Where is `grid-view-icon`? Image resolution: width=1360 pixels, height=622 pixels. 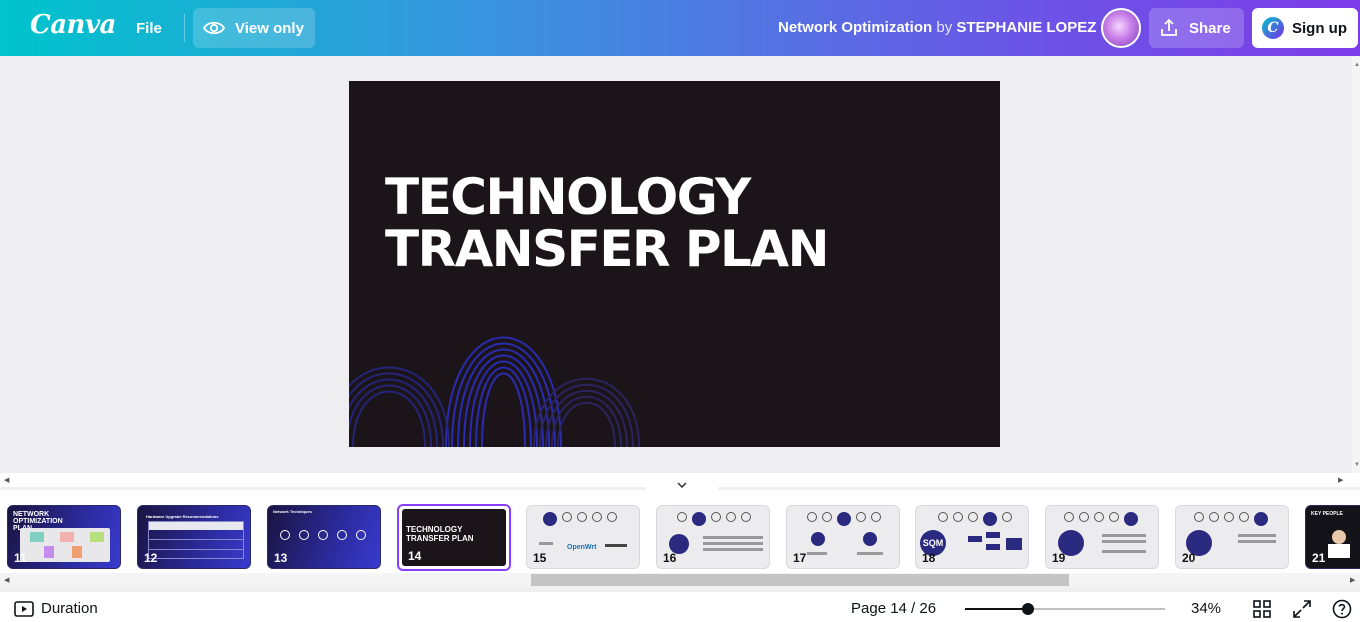 grid-view-icon is located at coordinates (1262, 609).